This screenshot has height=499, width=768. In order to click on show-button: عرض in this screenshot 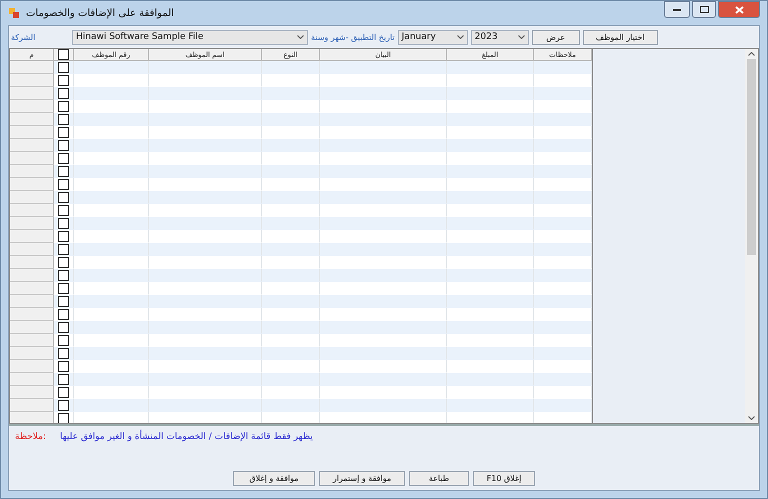, I will do `click(556, 37)`.